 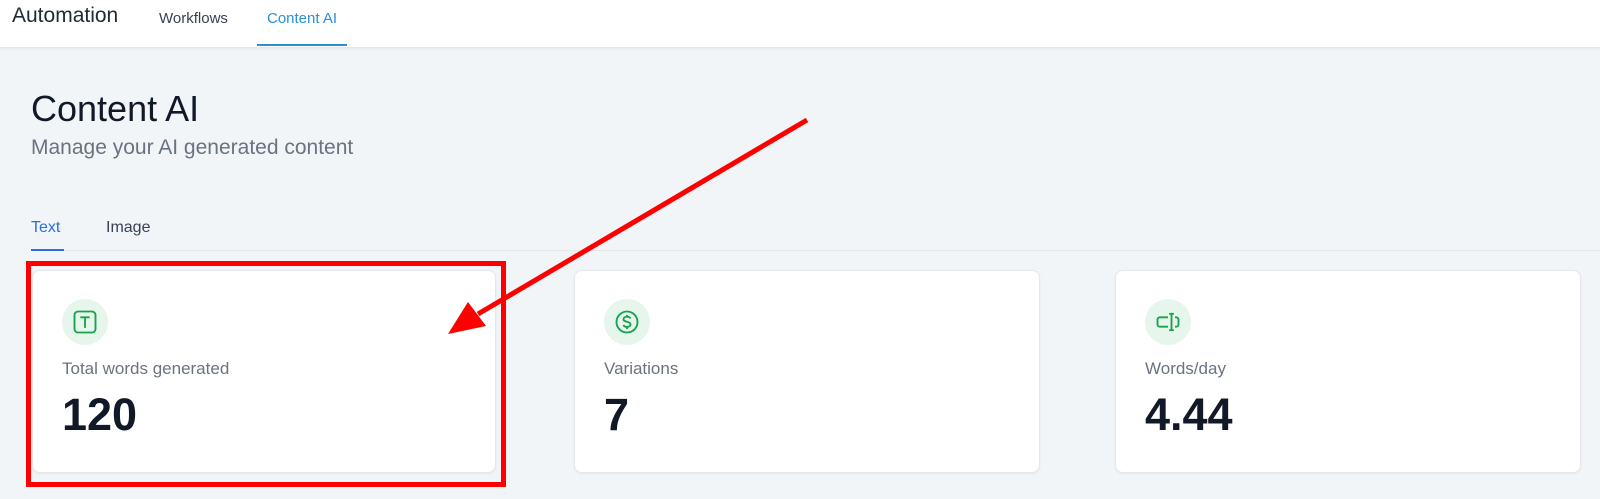 What do you see at coordinates (800, 24) in the screenshot?
I see `top-bar: Automation Workflows Content AI` at bounding box center [800, 24].